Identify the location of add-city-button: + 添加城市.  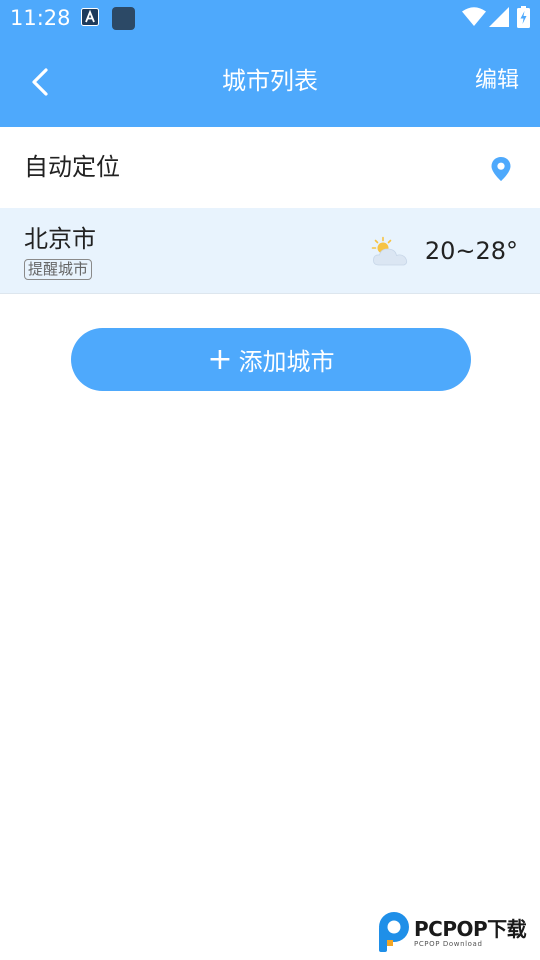
(271, 359).